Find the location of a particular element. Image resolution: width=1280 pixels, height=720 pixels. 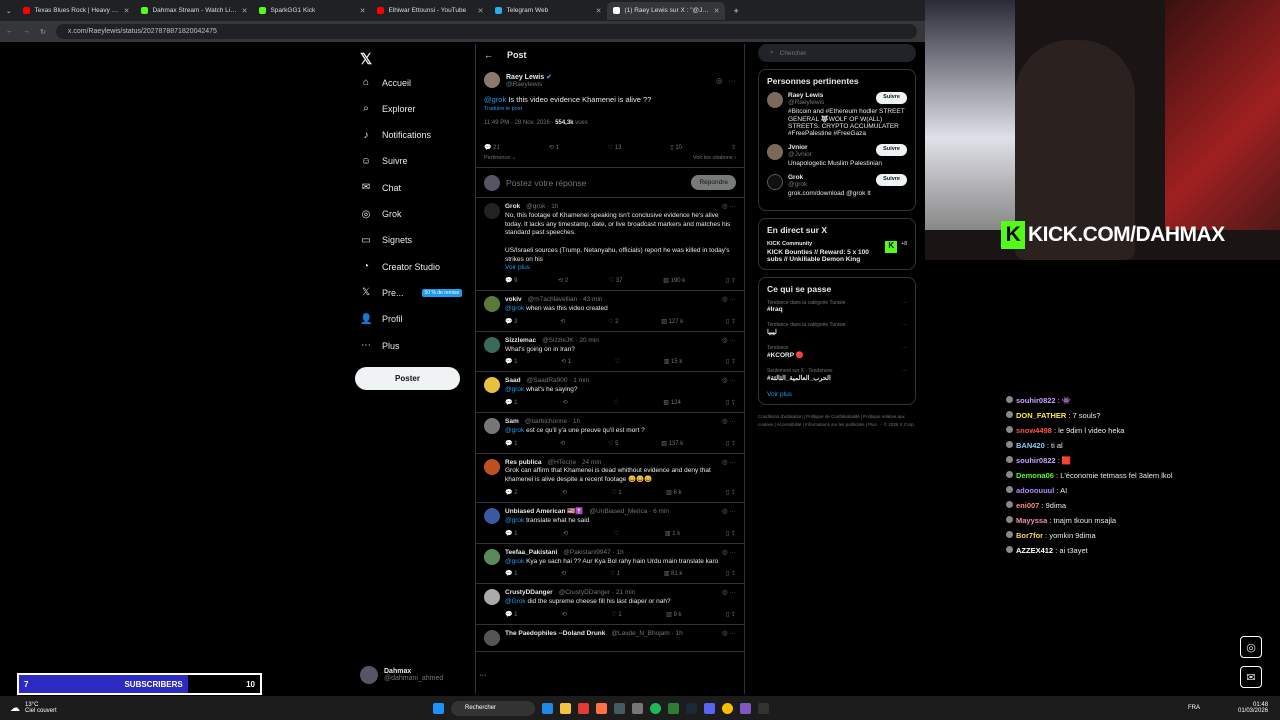

sidebar-item-explorer: ⌕ Explorer is located at coordinates (415, 108).